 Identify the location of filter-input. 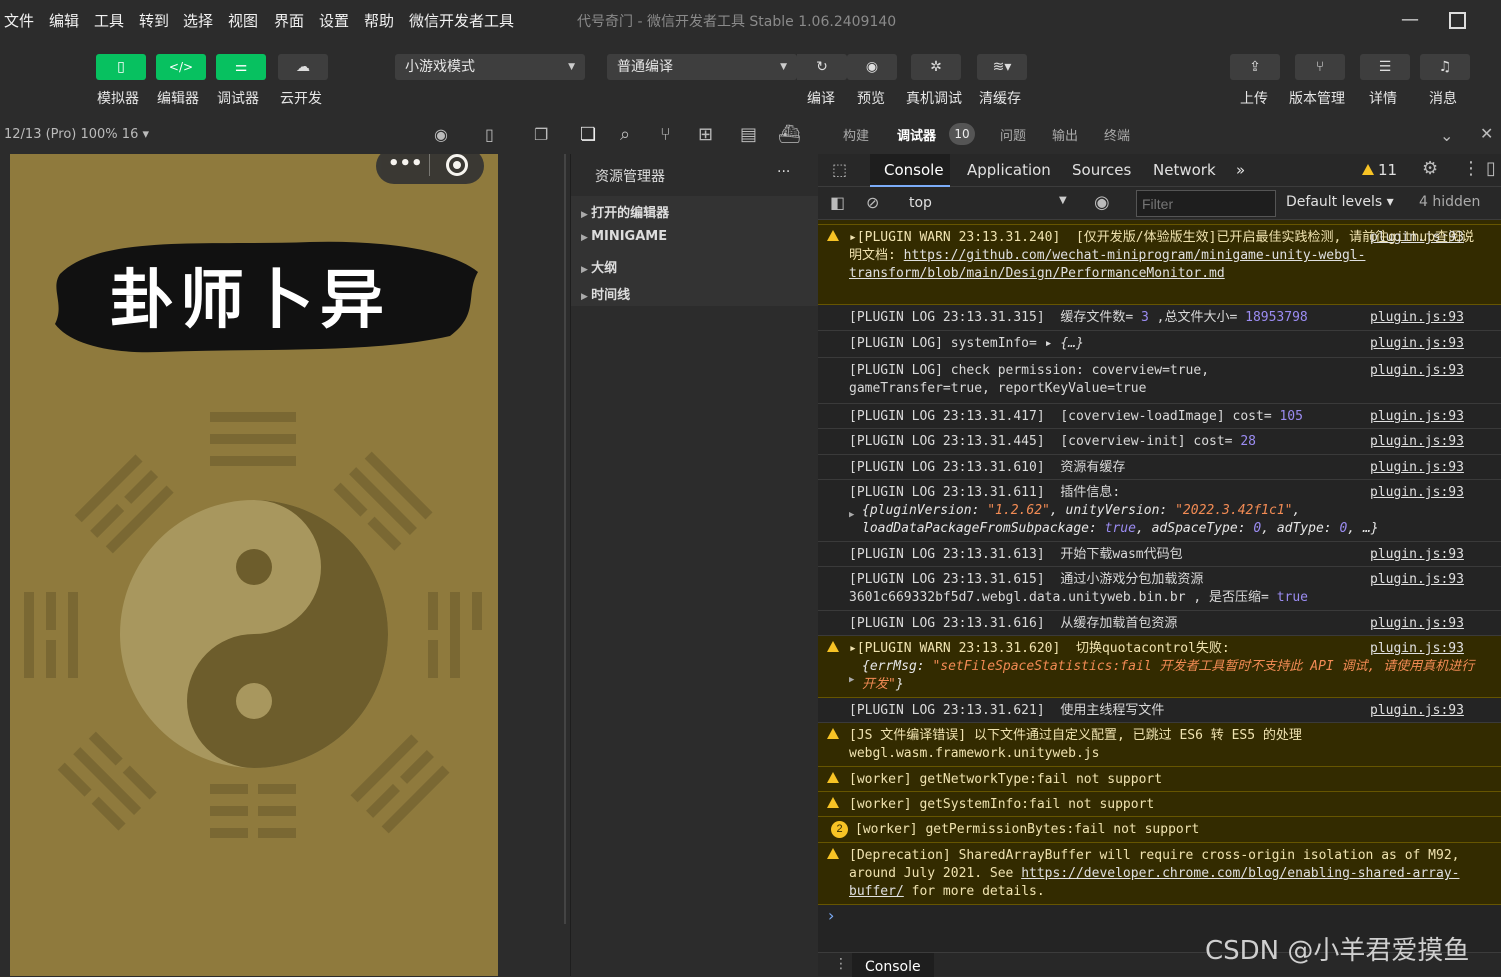
(1206, 203).